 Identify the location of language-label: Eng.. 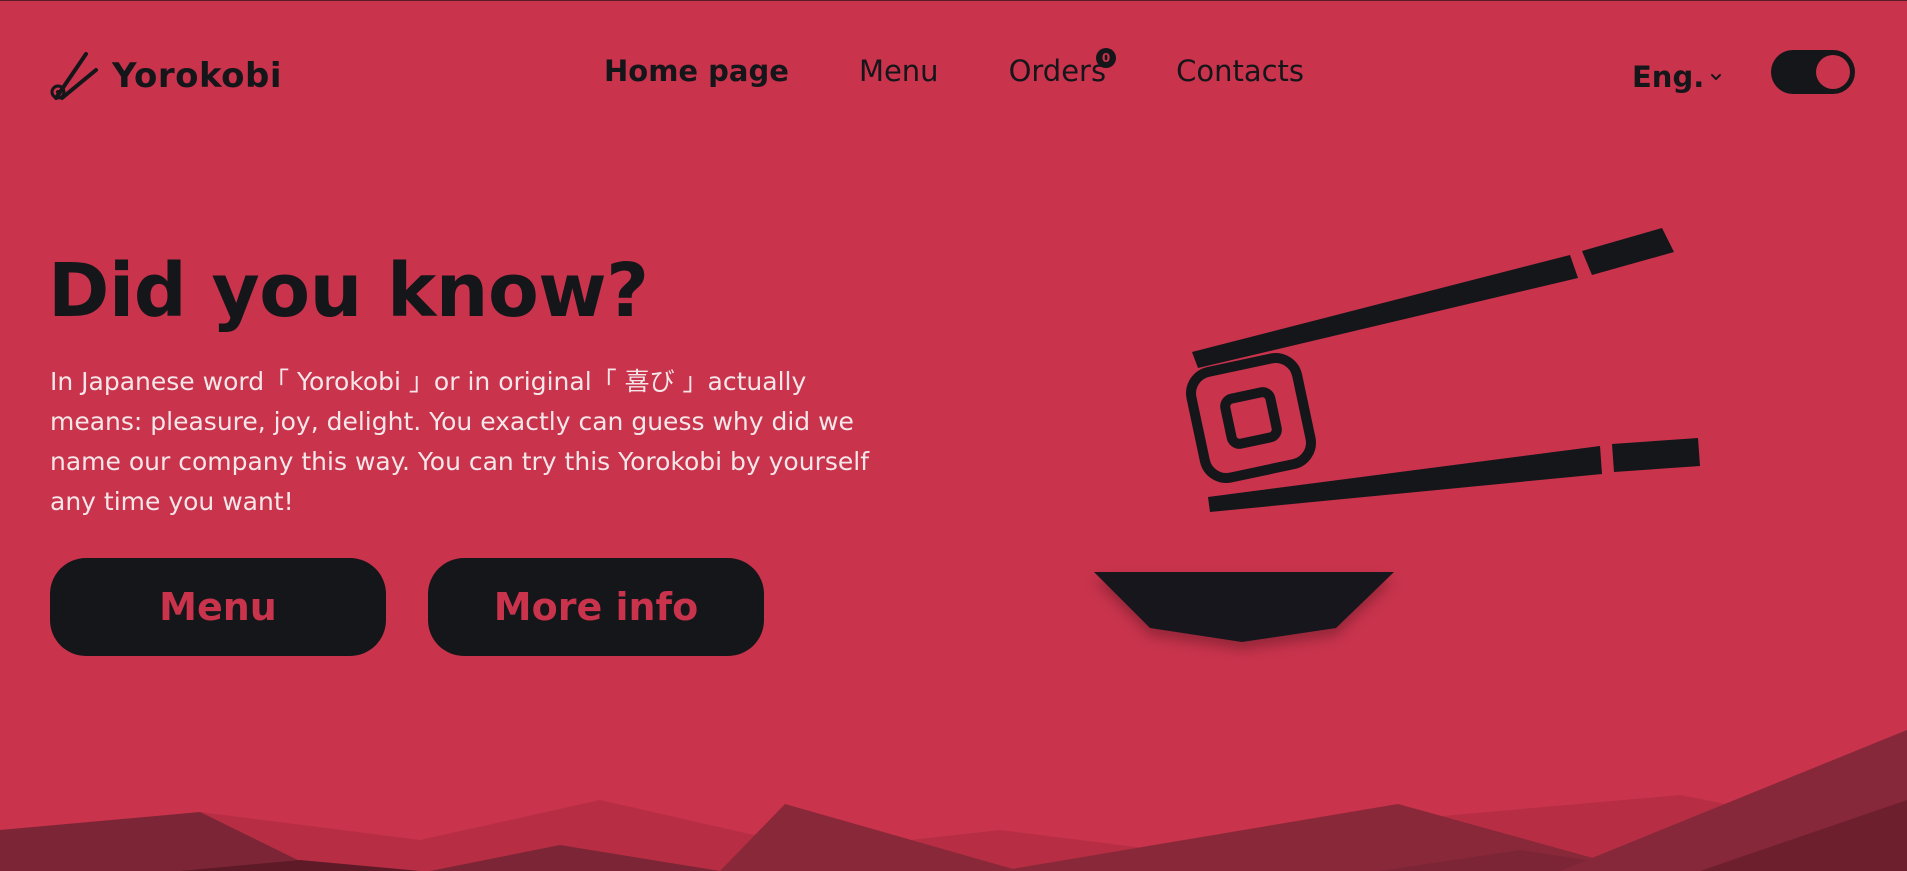
(1668, 77).